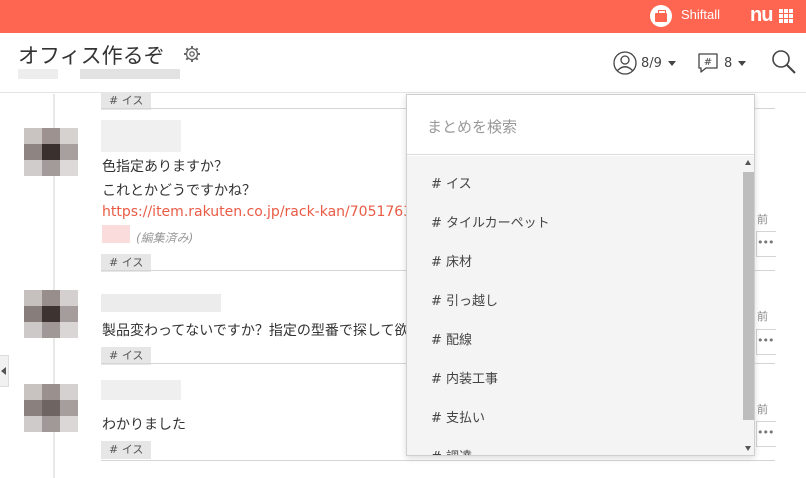 Image resolution: width=806 pixels, height=478 pixels. What do you see at coordinates (255, 331) in the screenshot?
I see `message-text: 製品変わってないですか？指定の型番で探して欲` at bounding box center [255, 331].